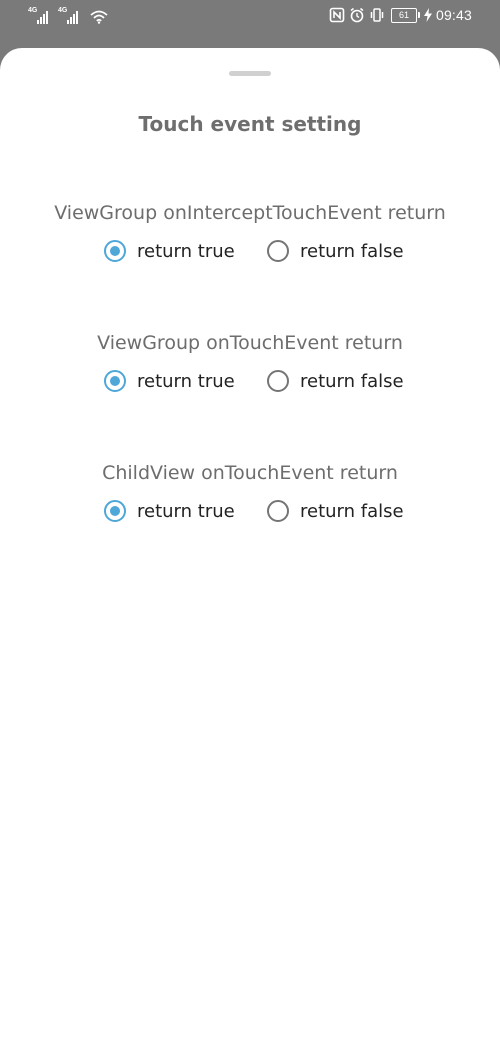  What do you see at coordinates (250, 24) in the screenshot?
I see `status-bar: 4G 4G 61 09:43` at bounding box center [250, 24].